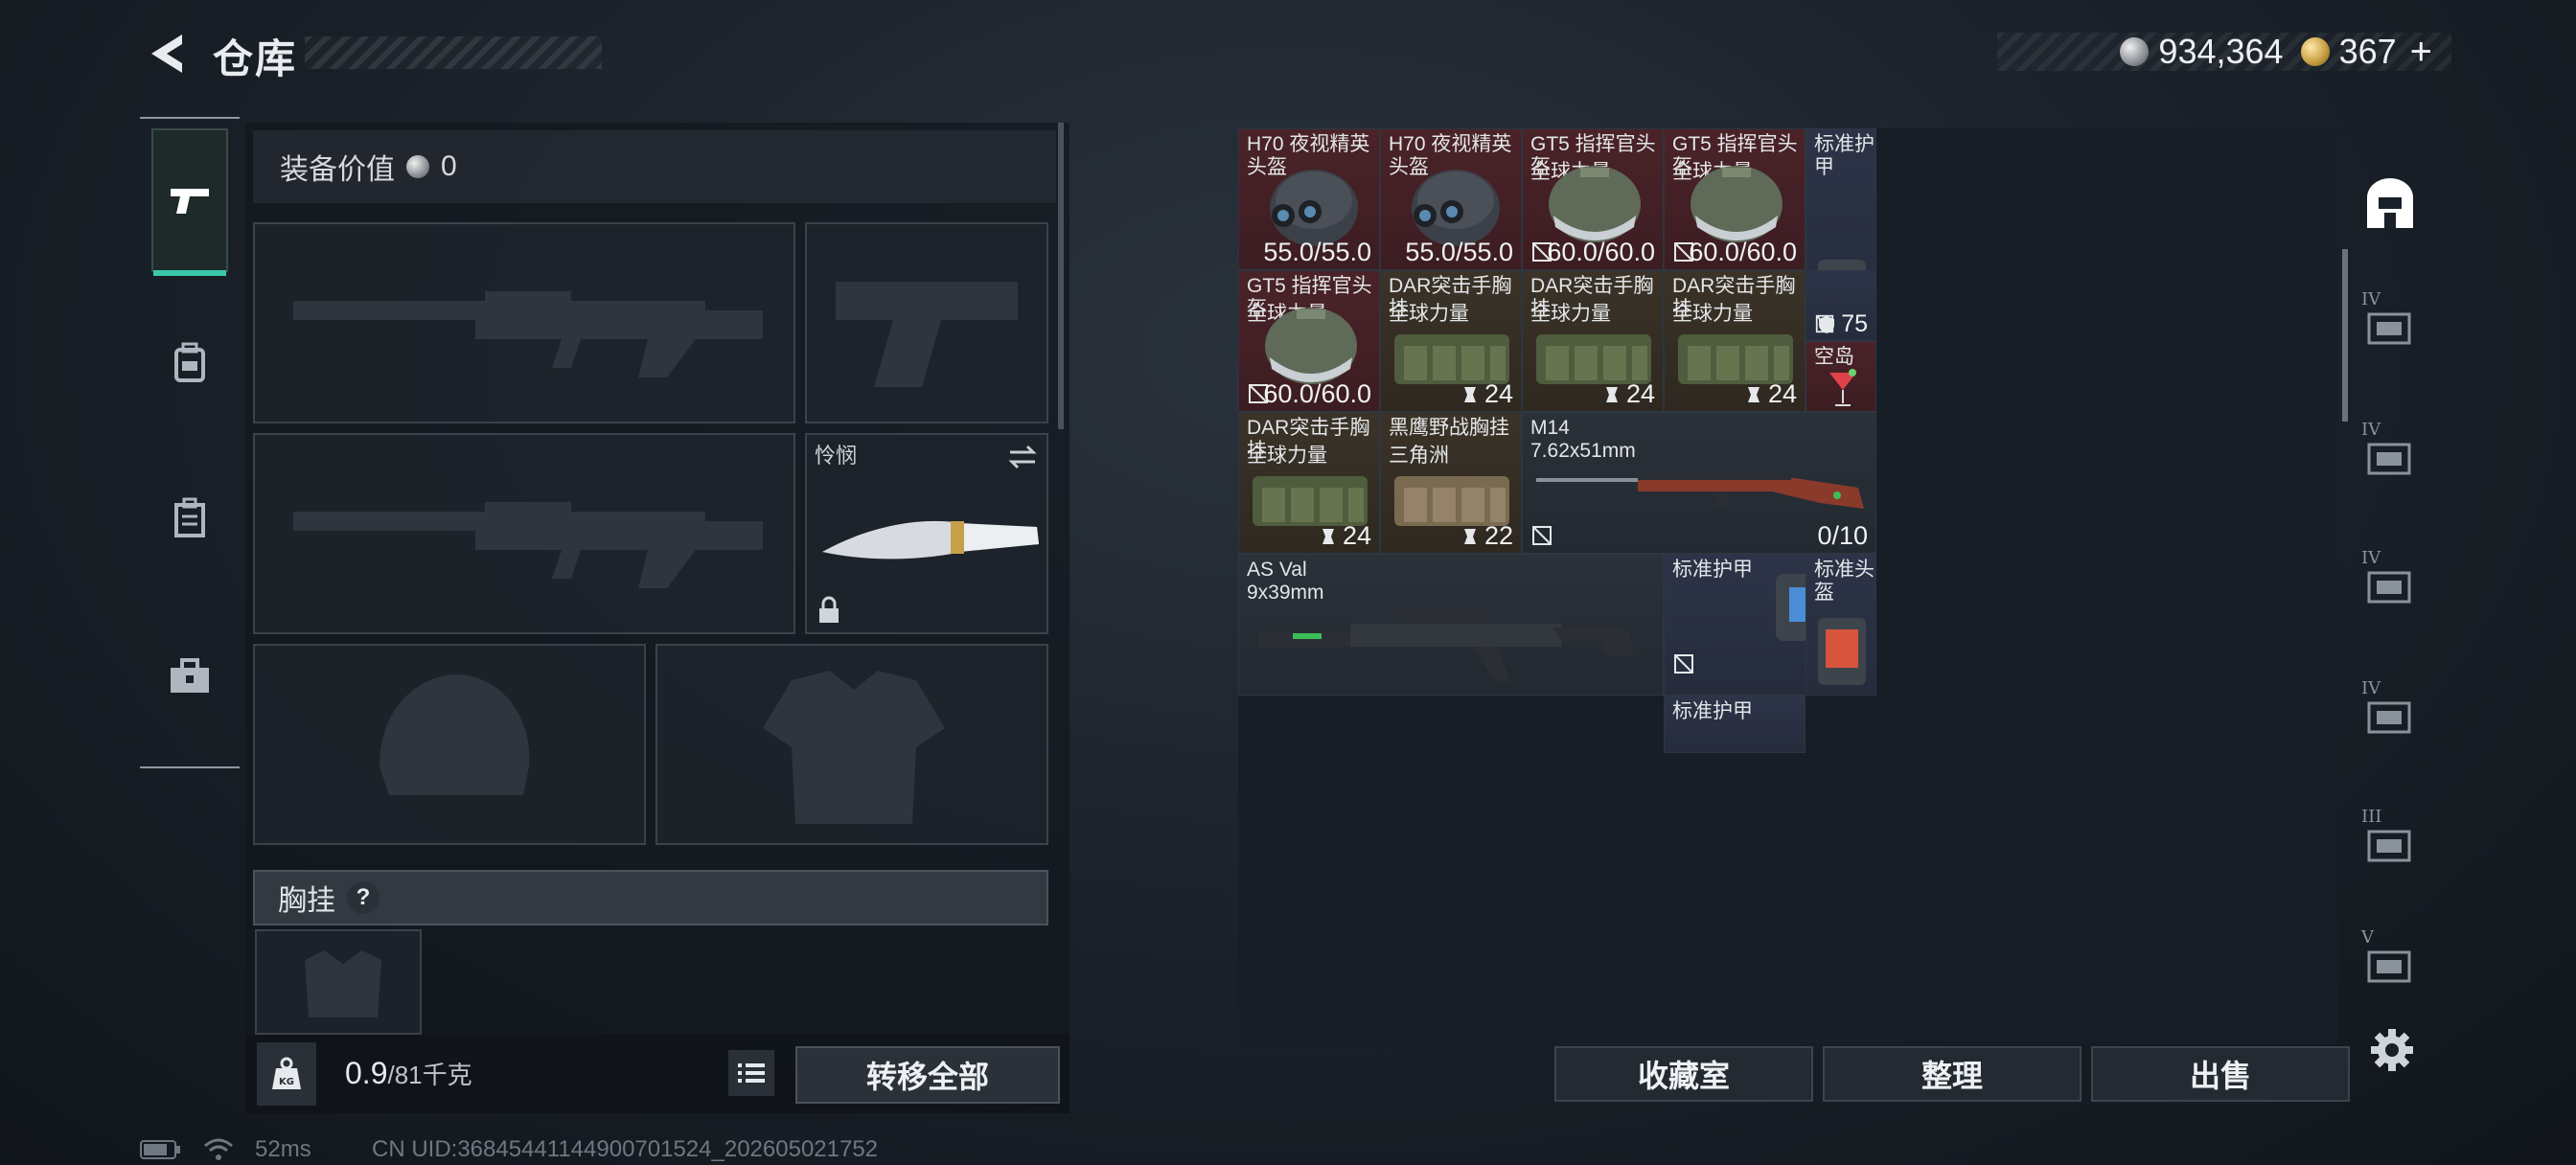  Describe the element at coordinates (449, 166) in the screenshot. I see `equipment-value: 0` at that location.